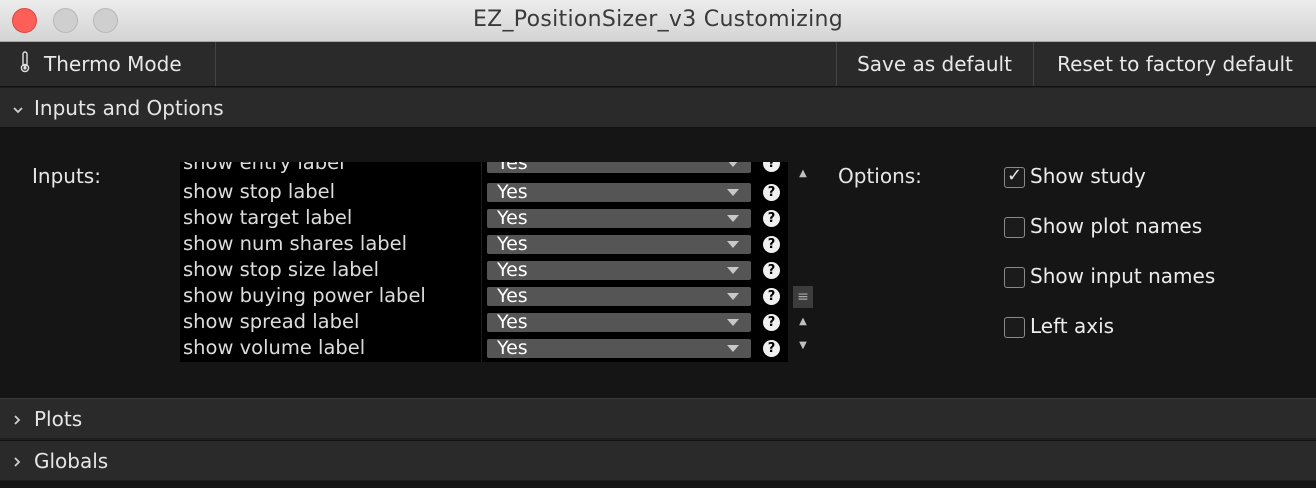  Describe the element at coordinates (71, 461) in the screenshot. I see `section-globals-label: Globals` at that location.